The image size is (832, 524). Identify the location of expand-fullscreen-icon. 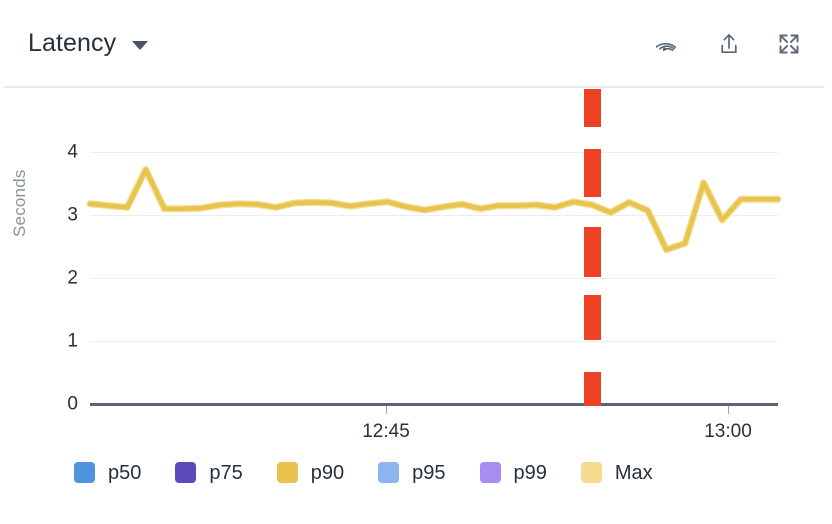
(789, 44).